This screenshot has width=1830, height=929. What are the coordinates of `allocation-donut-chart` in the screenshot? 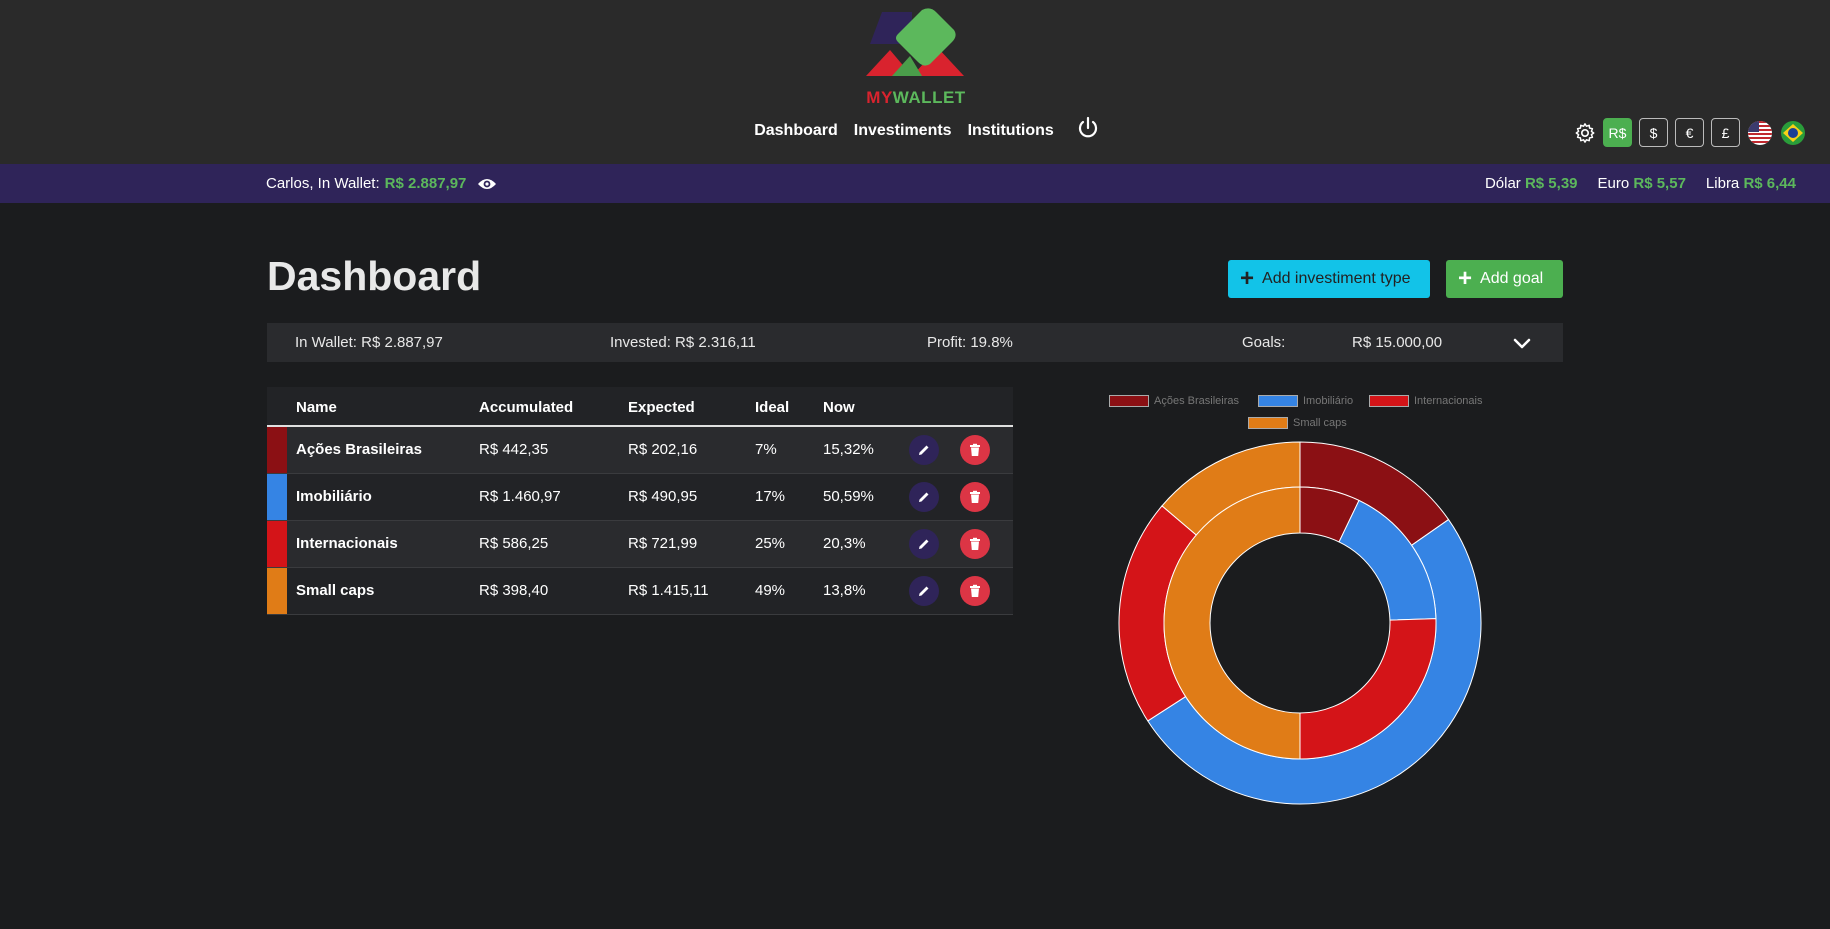 It's located at (1300, 623).